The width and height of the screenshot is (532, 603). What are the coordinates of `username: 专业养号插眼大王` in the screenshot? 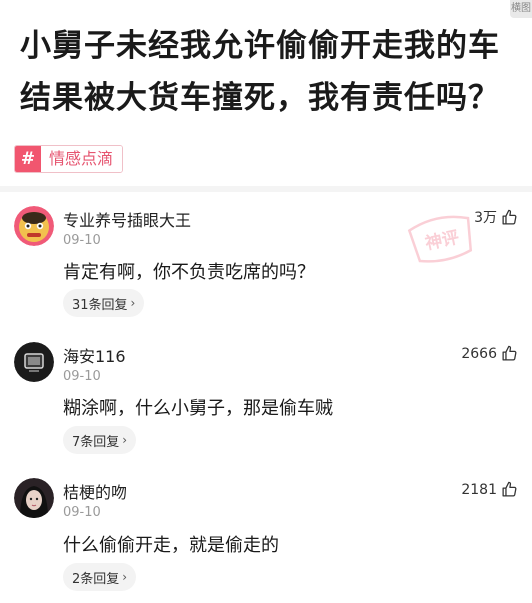 It's located at (127, 219).